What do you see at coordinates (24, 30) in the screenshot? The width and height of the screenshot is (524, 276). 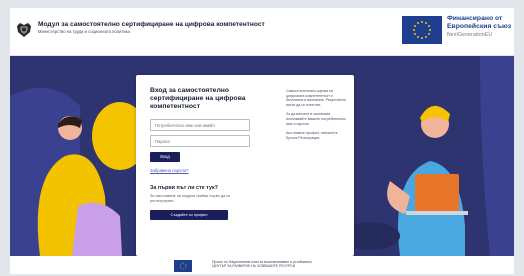 I see `coat-of-arms-icon` at bounding box center [24, 30].